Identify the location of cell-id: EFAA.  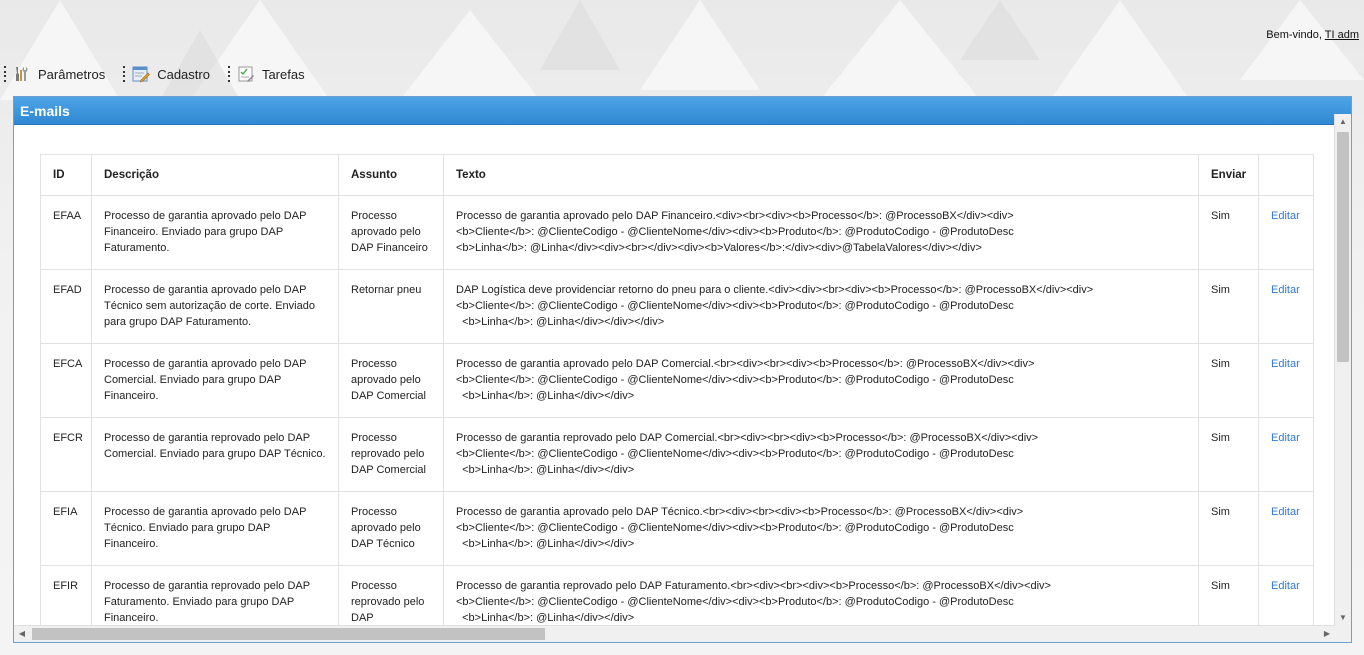
(66, 232).